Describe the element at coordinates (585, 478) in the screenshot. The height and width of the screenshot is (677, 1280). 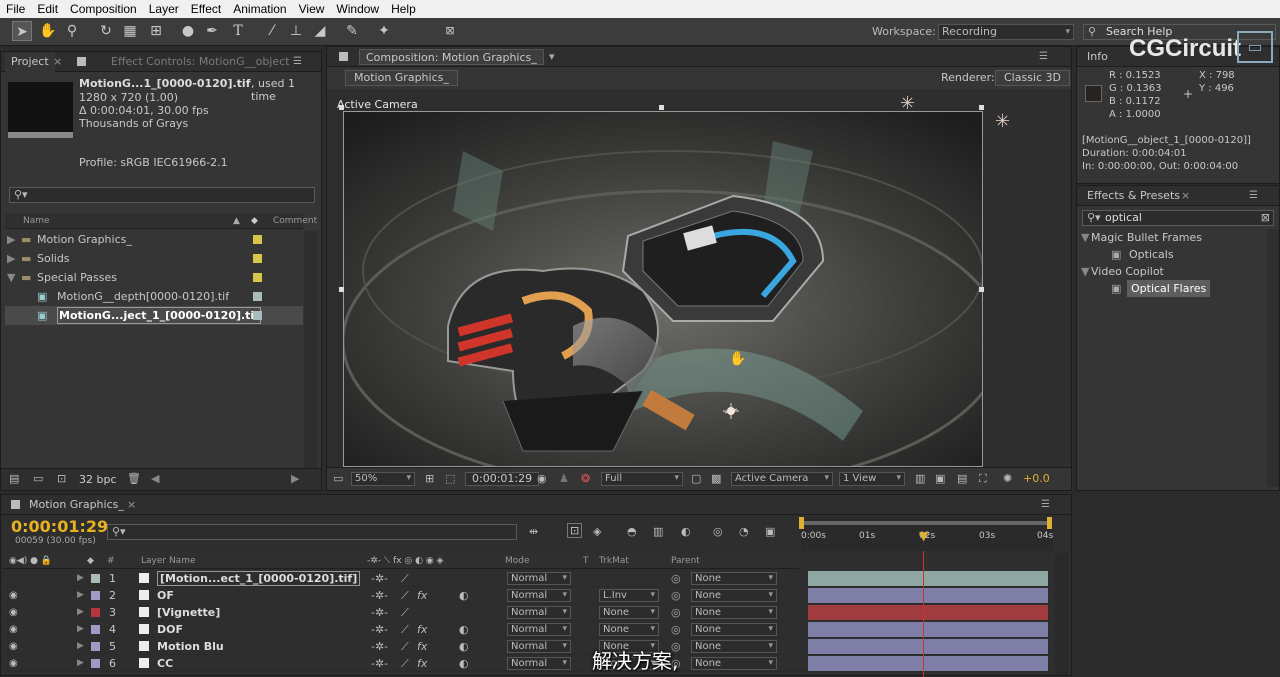
I see `channel-icon: ❂` at that location.